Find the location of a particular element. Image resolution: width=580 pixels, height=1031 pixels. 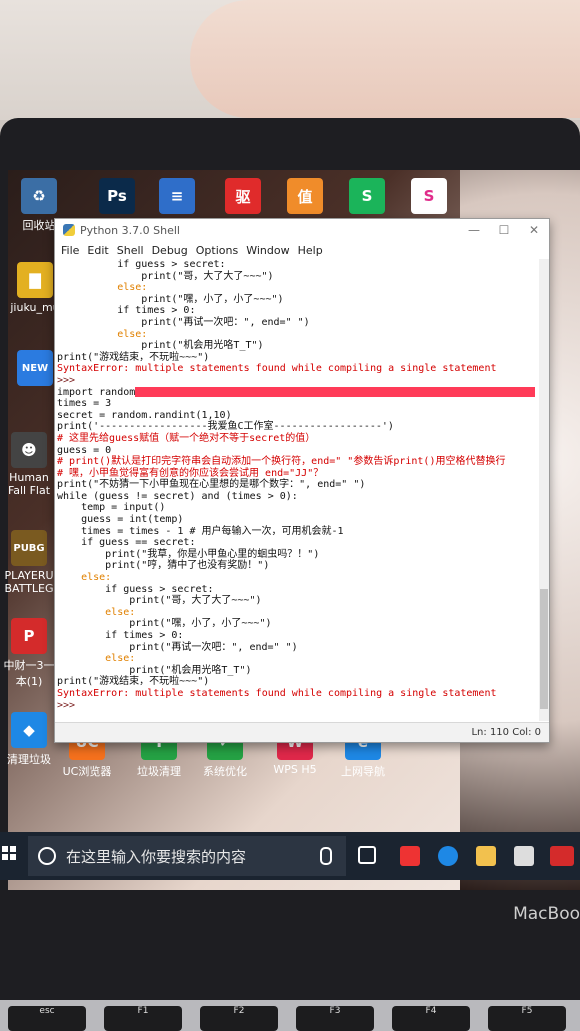

minimize-icon: — is located at coordinates (474, 230).